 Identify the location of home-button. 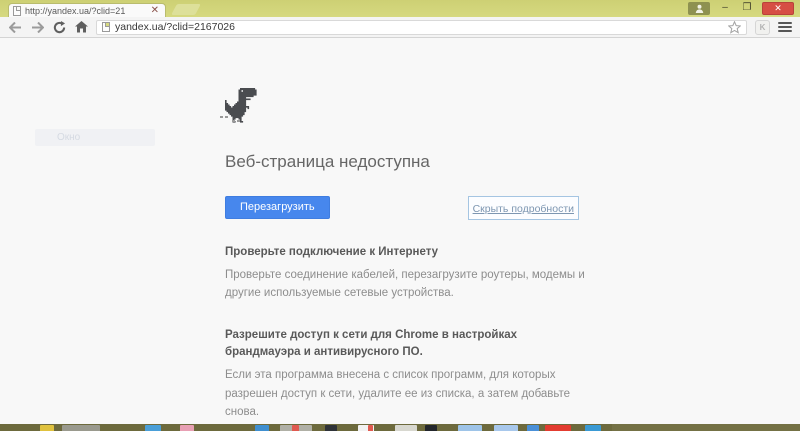
(81, 27).